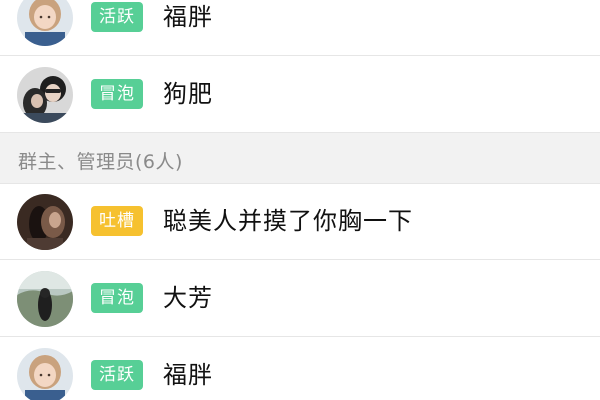 The height and width of the screenshot is (400, 600). Describe the element at coordinates (117, 221) in the screenshot. I see `activity-badge: 吐槽` at that location.